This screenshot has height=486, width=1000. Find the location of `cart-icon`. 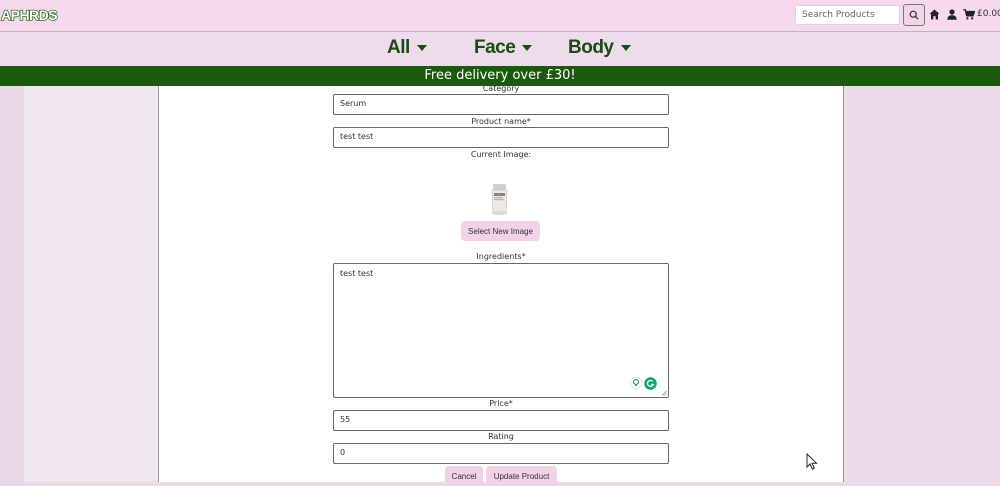

cart-icon is located at coordinates (969, 14).